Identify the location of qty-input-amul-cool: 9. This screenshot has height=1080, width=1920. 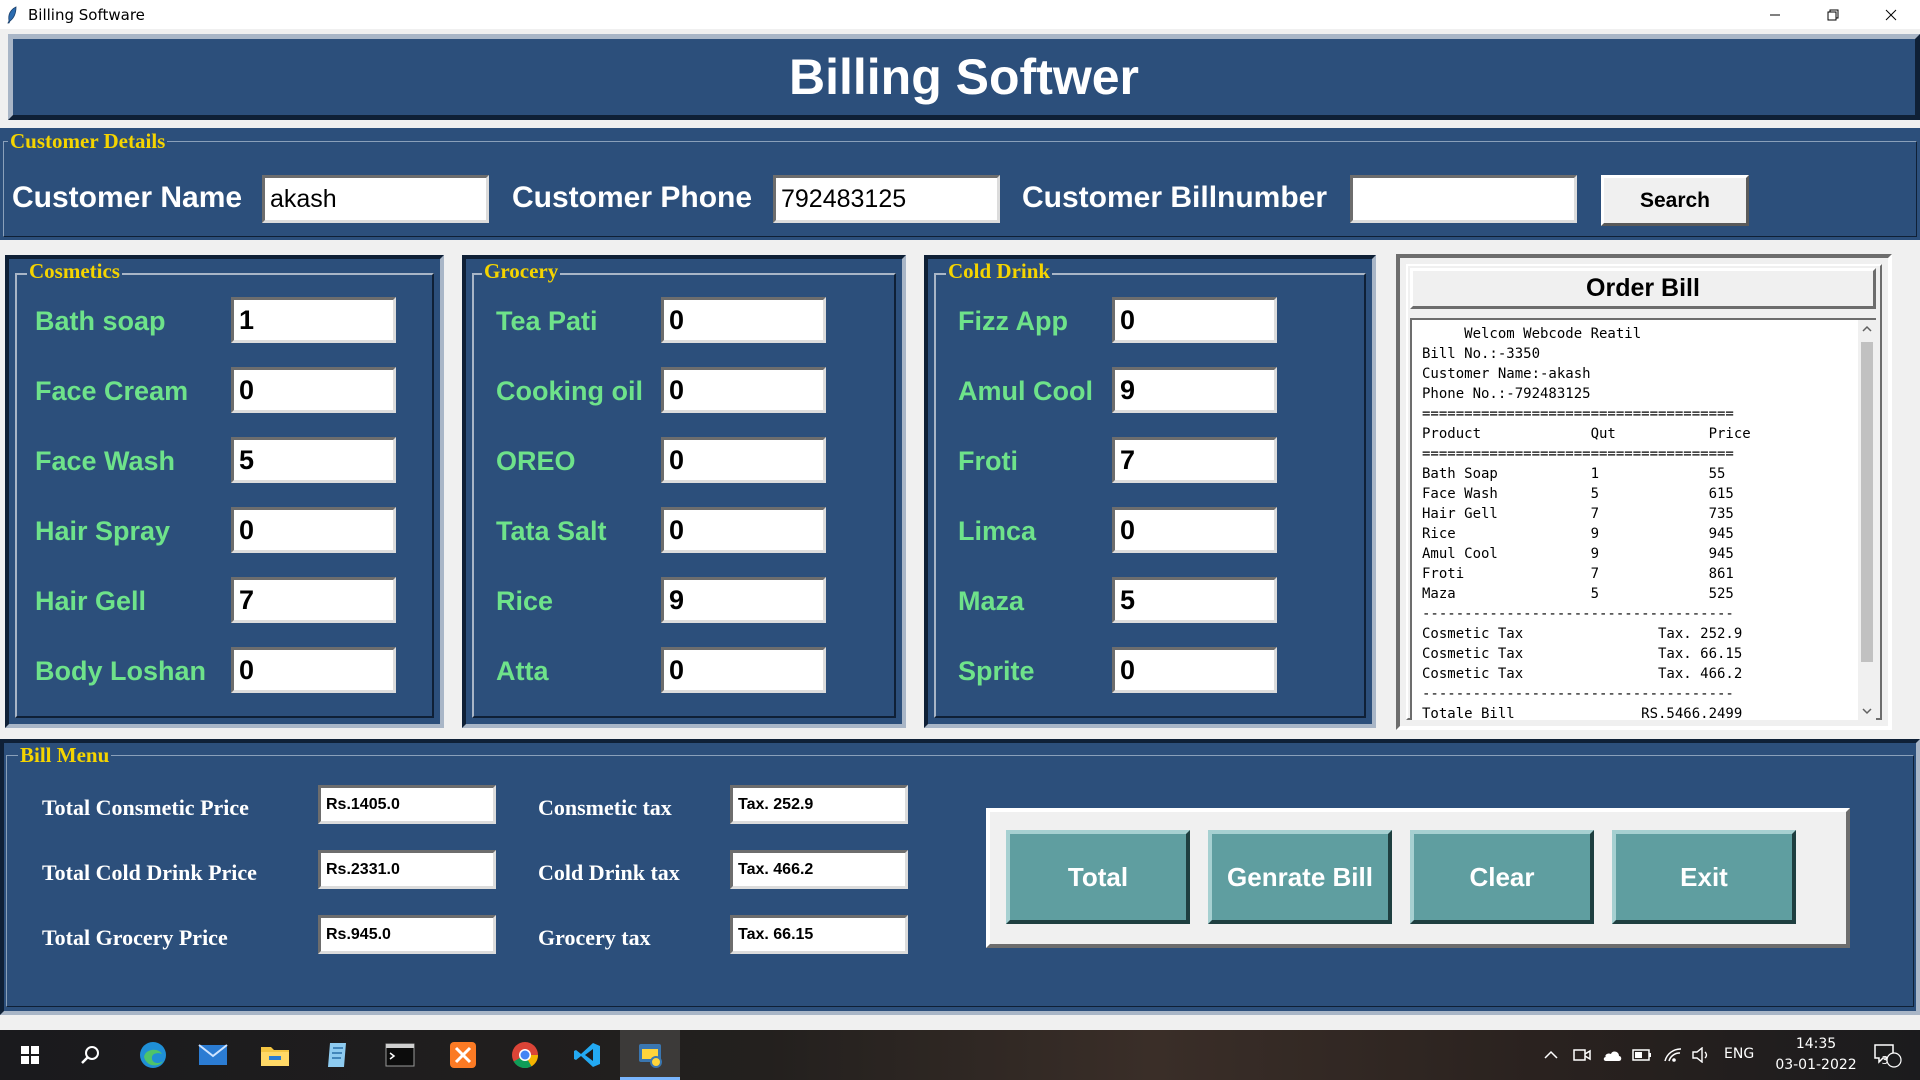
(1194, 390).